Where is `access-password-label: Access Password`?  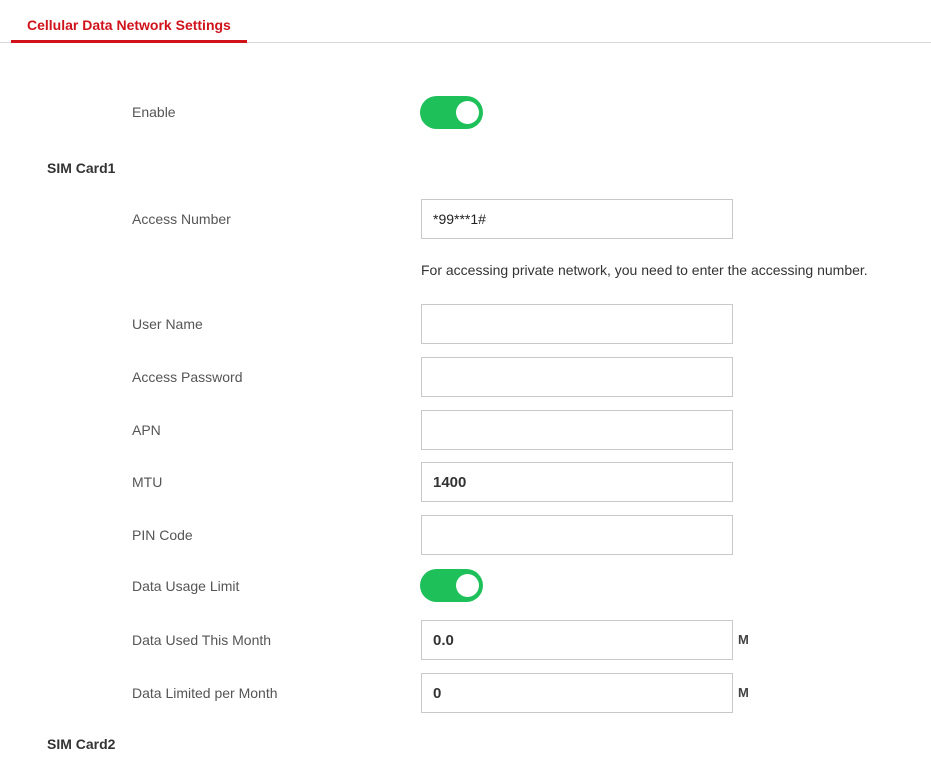
access-password-label: Access Password is located at coordinates (187, 377).